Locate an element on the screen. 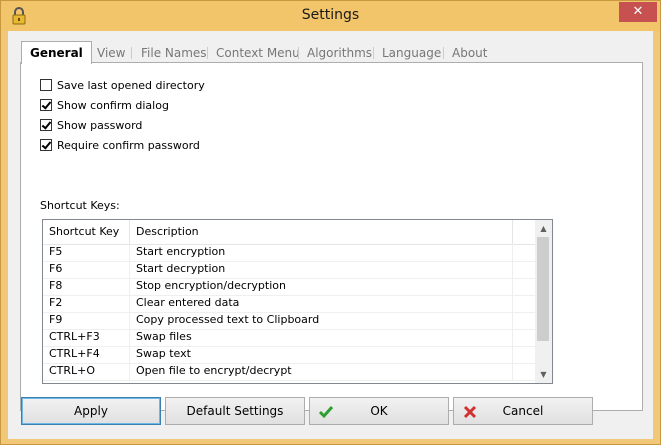 The height and width of the screenshot is (445, 661). require-confirm-password-checkbox is located at coordinates (46, 145).